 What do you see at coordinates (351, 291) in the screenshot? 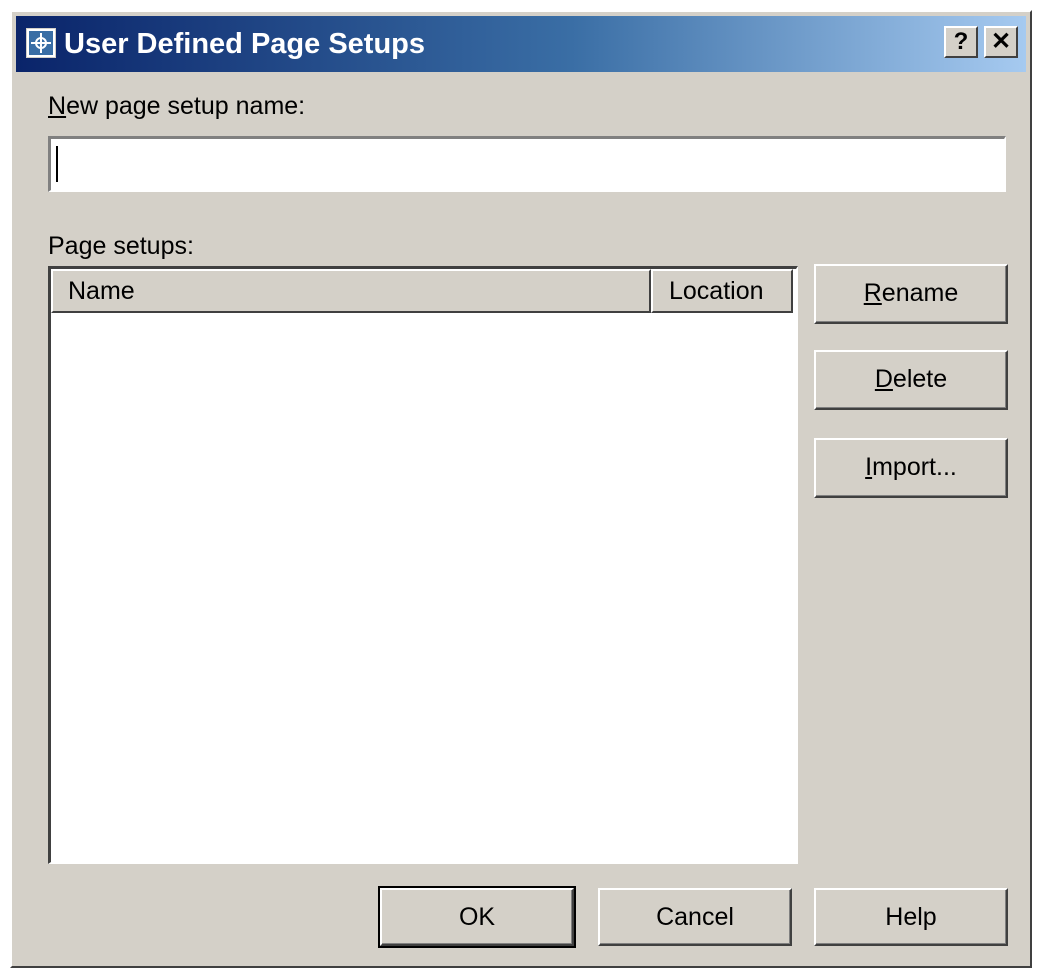
I see `column-header-name: Name` at bounding box center [351, 291].